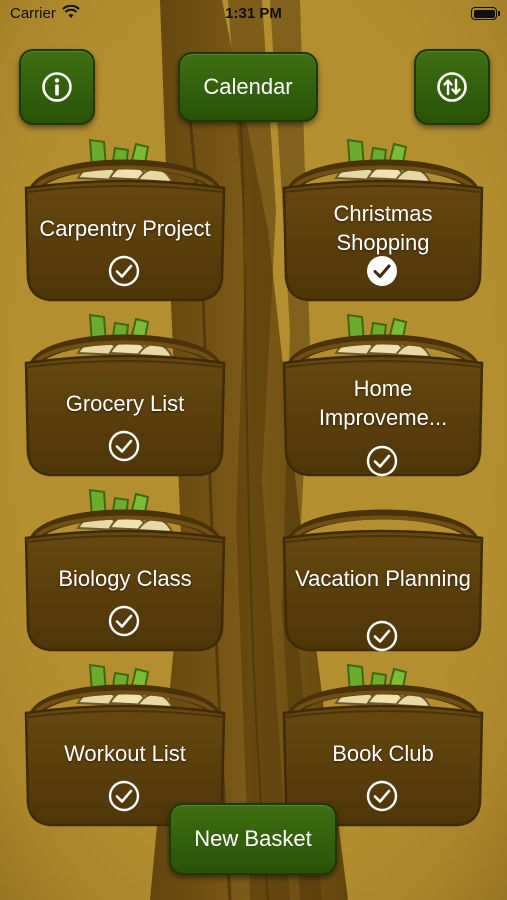 This screenshot has width=507, height=900. What do you see at coordinates (382, 271) in the screenshot?
I see `check-circle-filled-icon` at bounding box center [382, 271].